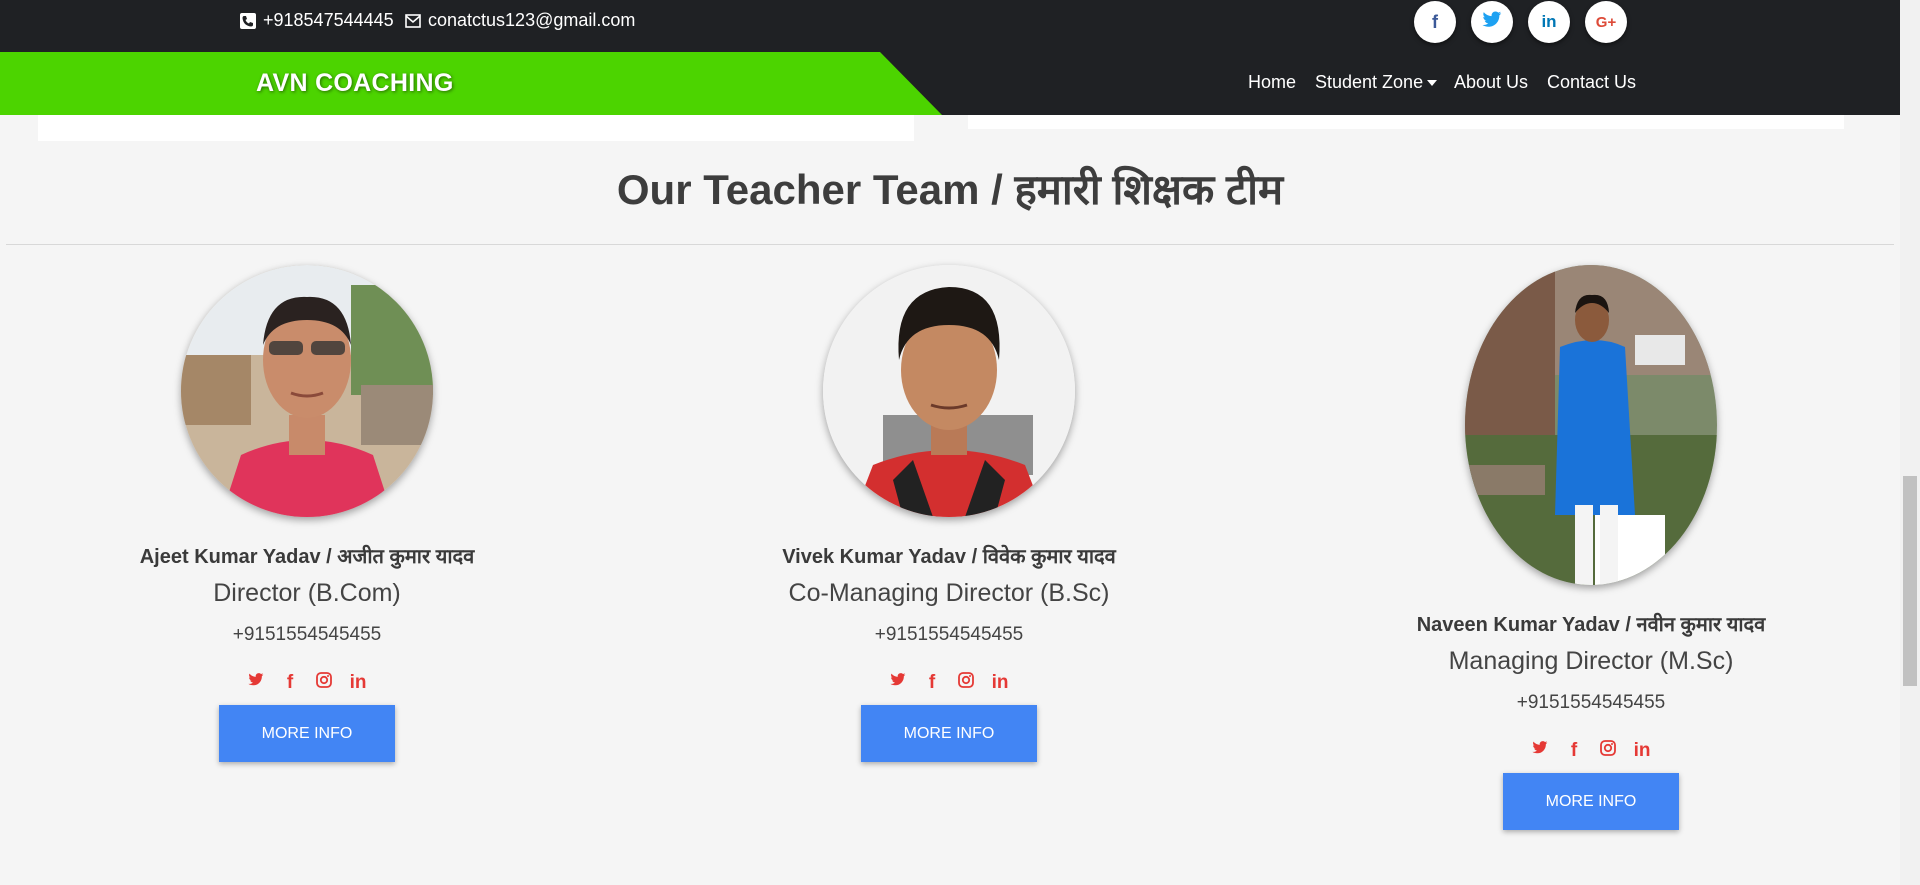 This screenshot has width=1920, height=885. I want to click on member-name: Ajeet Kumar Yadav / अजीत कुमार यादव, so click(307, 557).